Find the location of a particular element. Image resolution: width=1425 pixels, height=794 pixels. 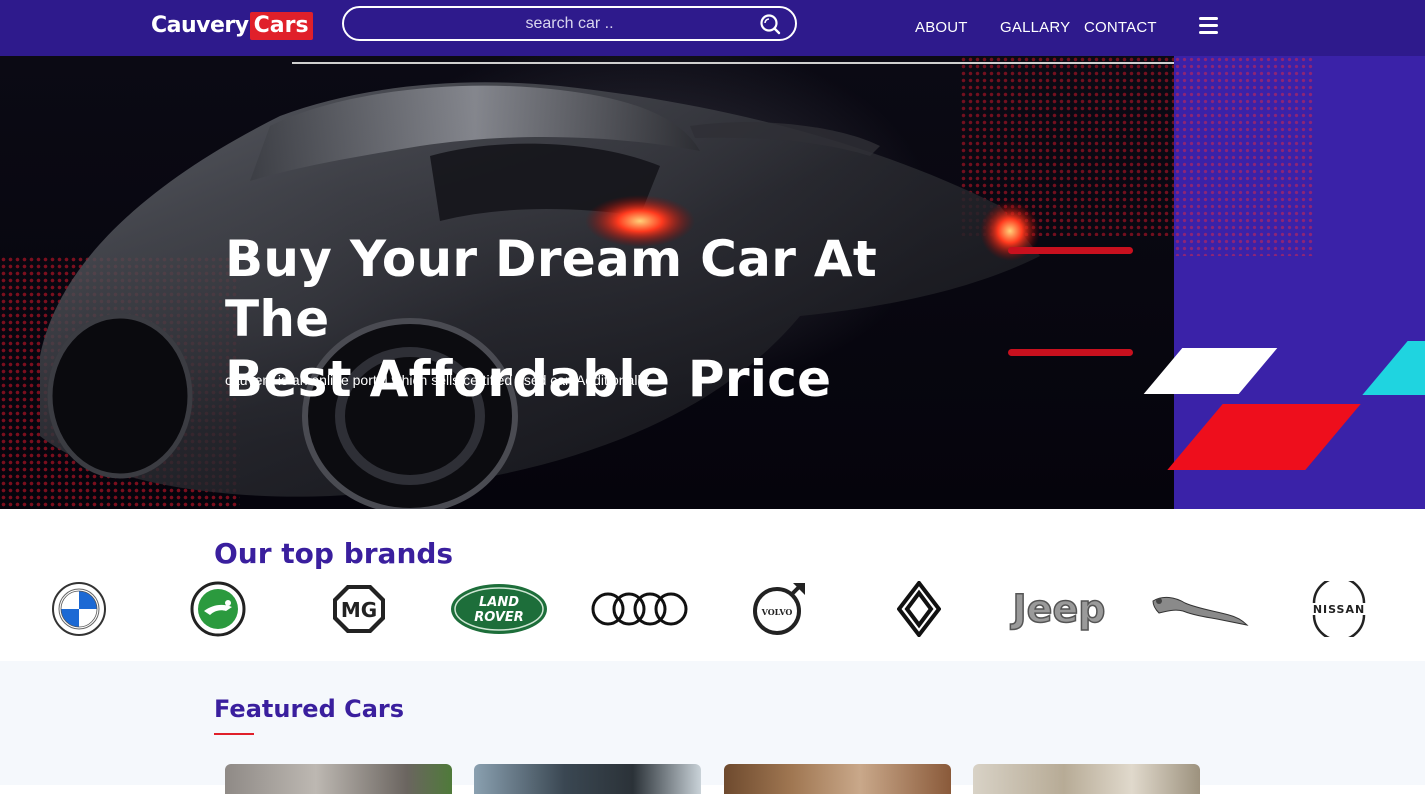

brand-logo-mg: MG is located at coordinates (359, 609).